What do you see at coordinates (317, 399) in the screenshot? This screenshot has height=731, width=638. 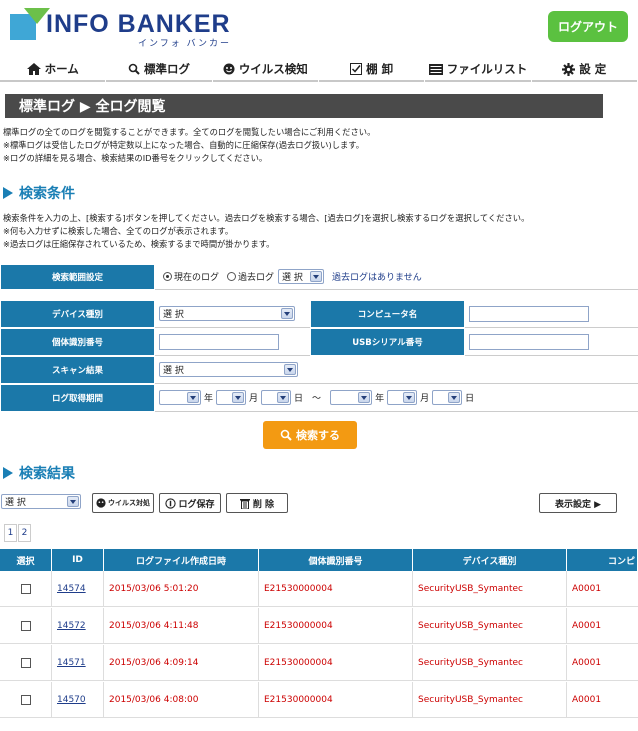 I see `period-tilde: ～` at bounding box center [317, 399].